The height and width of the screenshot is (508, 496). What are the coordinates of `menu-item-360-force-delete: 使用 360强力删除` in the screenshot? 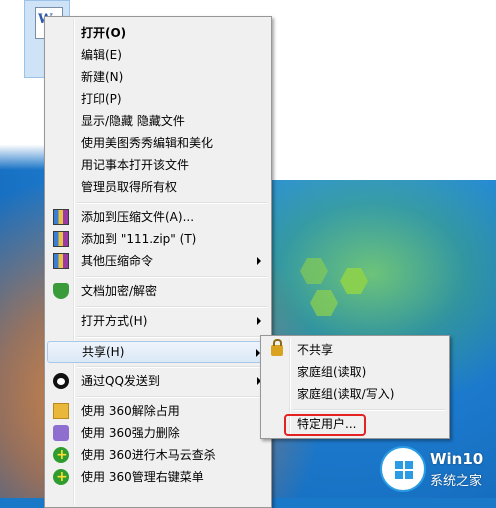 It's located at (158, 433).